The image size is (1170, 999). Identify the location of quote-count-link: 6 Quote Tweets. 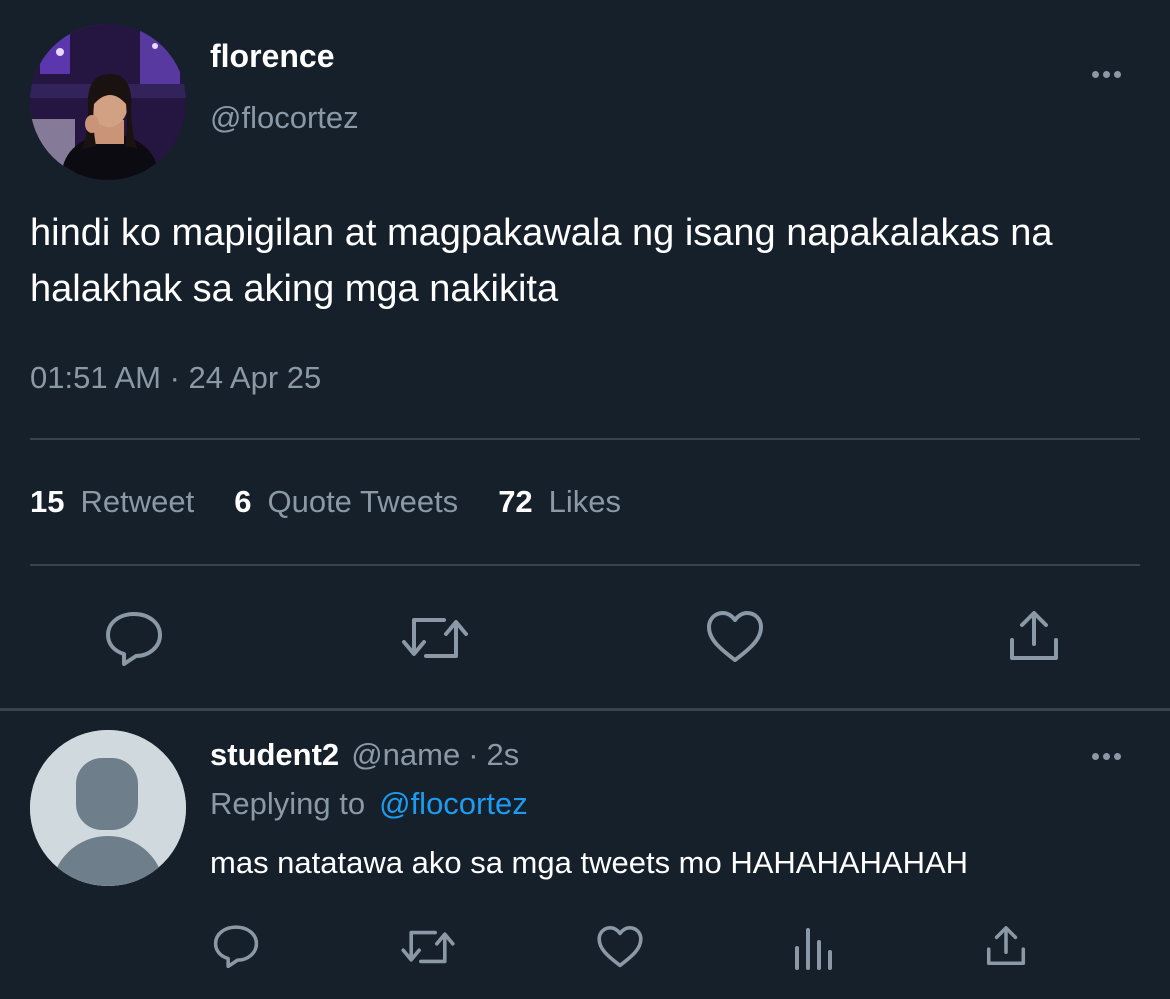
(346, 502).